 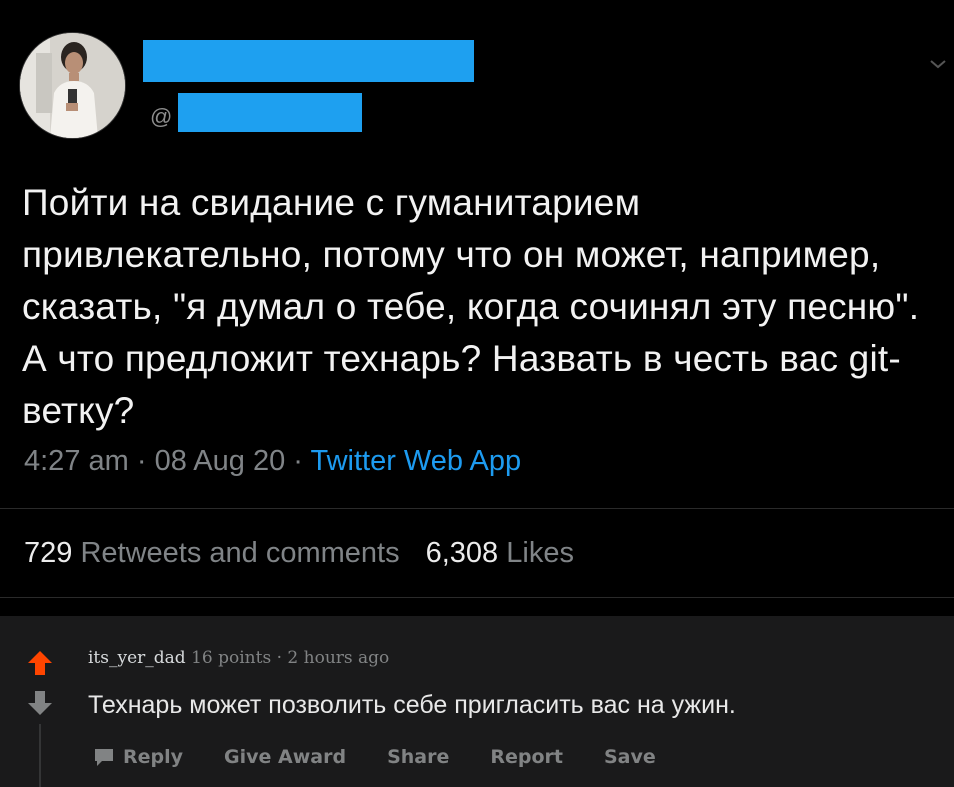 I want to click on comment-points: 16 points, so click(x=231, y=658).